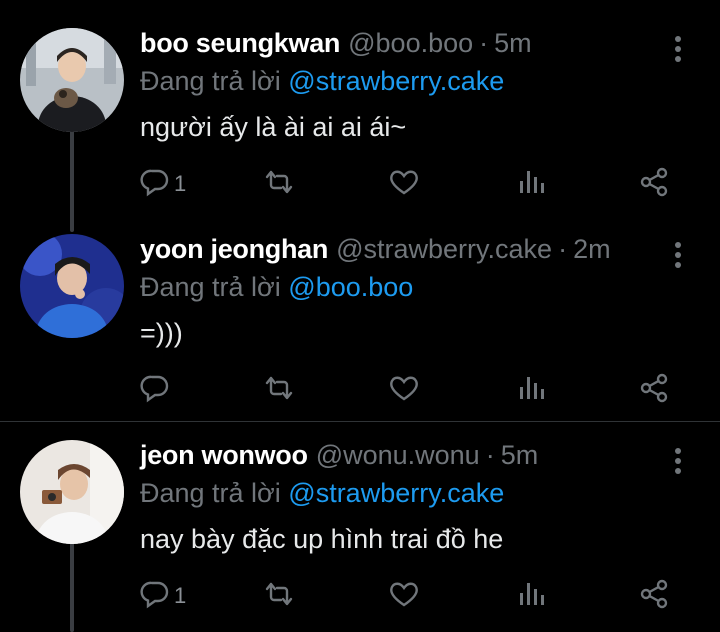 The height and width of the screenshot is (632, 720). I want to click on display-name: boo seungkwan, so click(240, 43).